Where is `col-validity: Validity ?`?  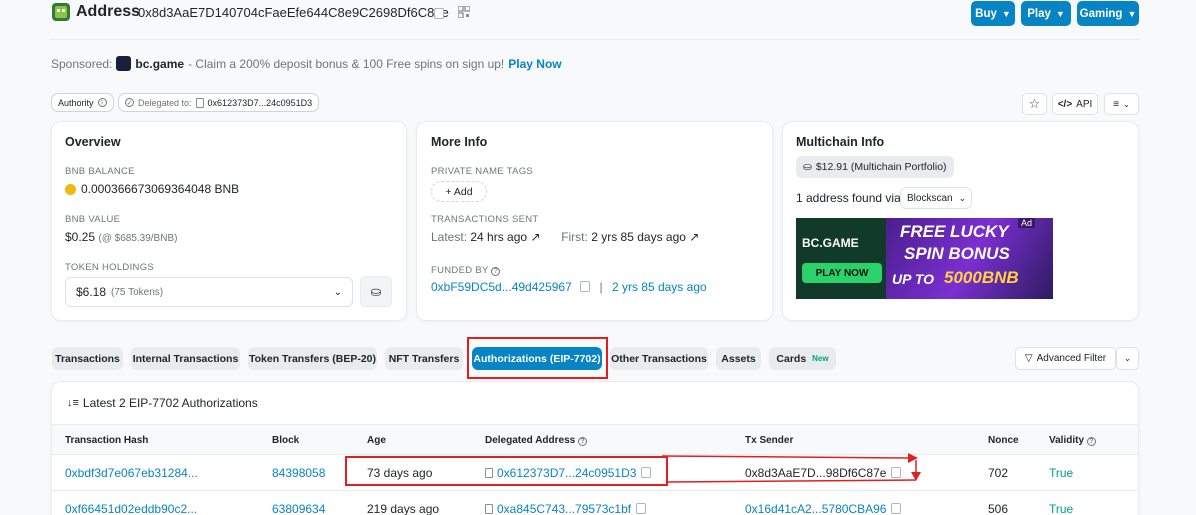
col-validity: Validity ? is located at coordinates (1072, 440).